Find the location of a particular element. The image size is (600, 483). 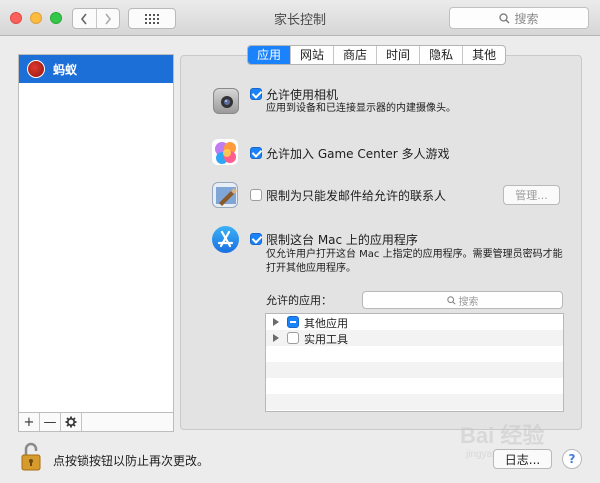

unlocked-padlock-icon is located at coordinates (31, 456).